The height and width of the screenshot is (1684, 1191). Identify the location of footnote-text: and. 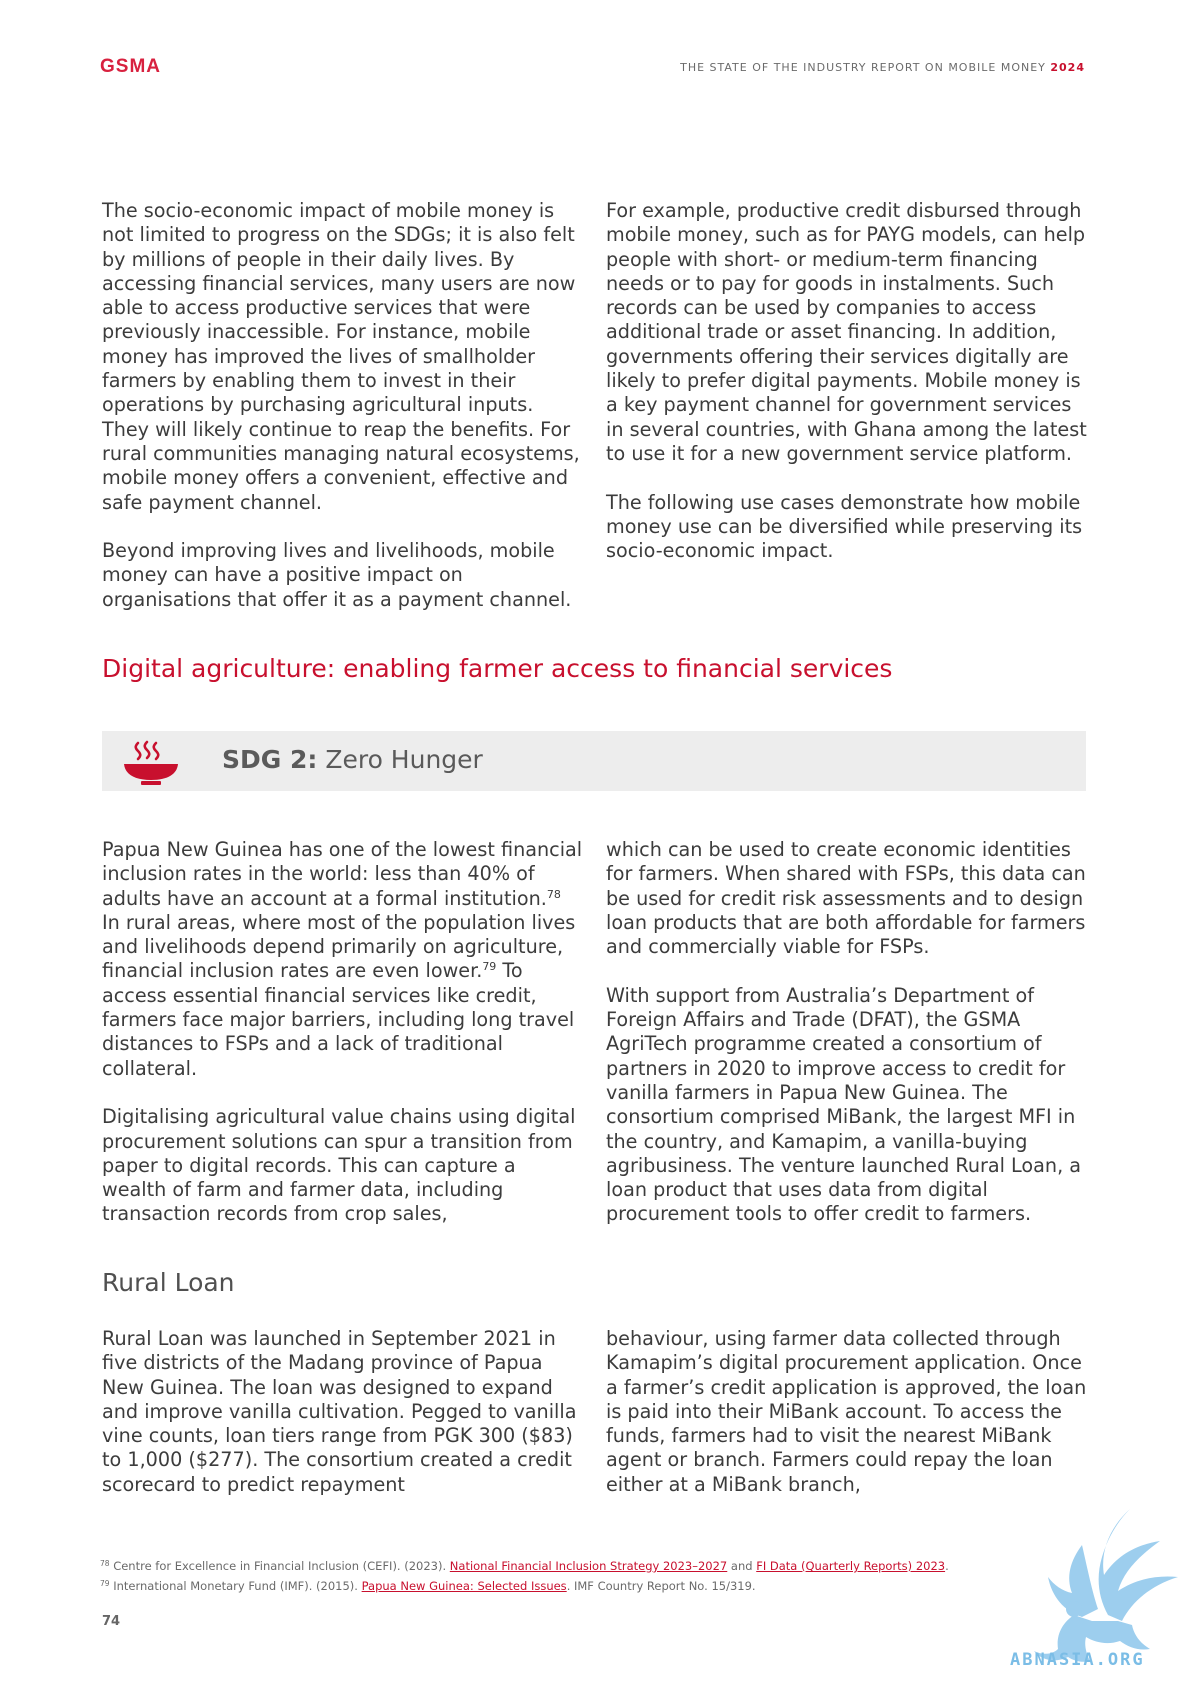
(742, 1566).